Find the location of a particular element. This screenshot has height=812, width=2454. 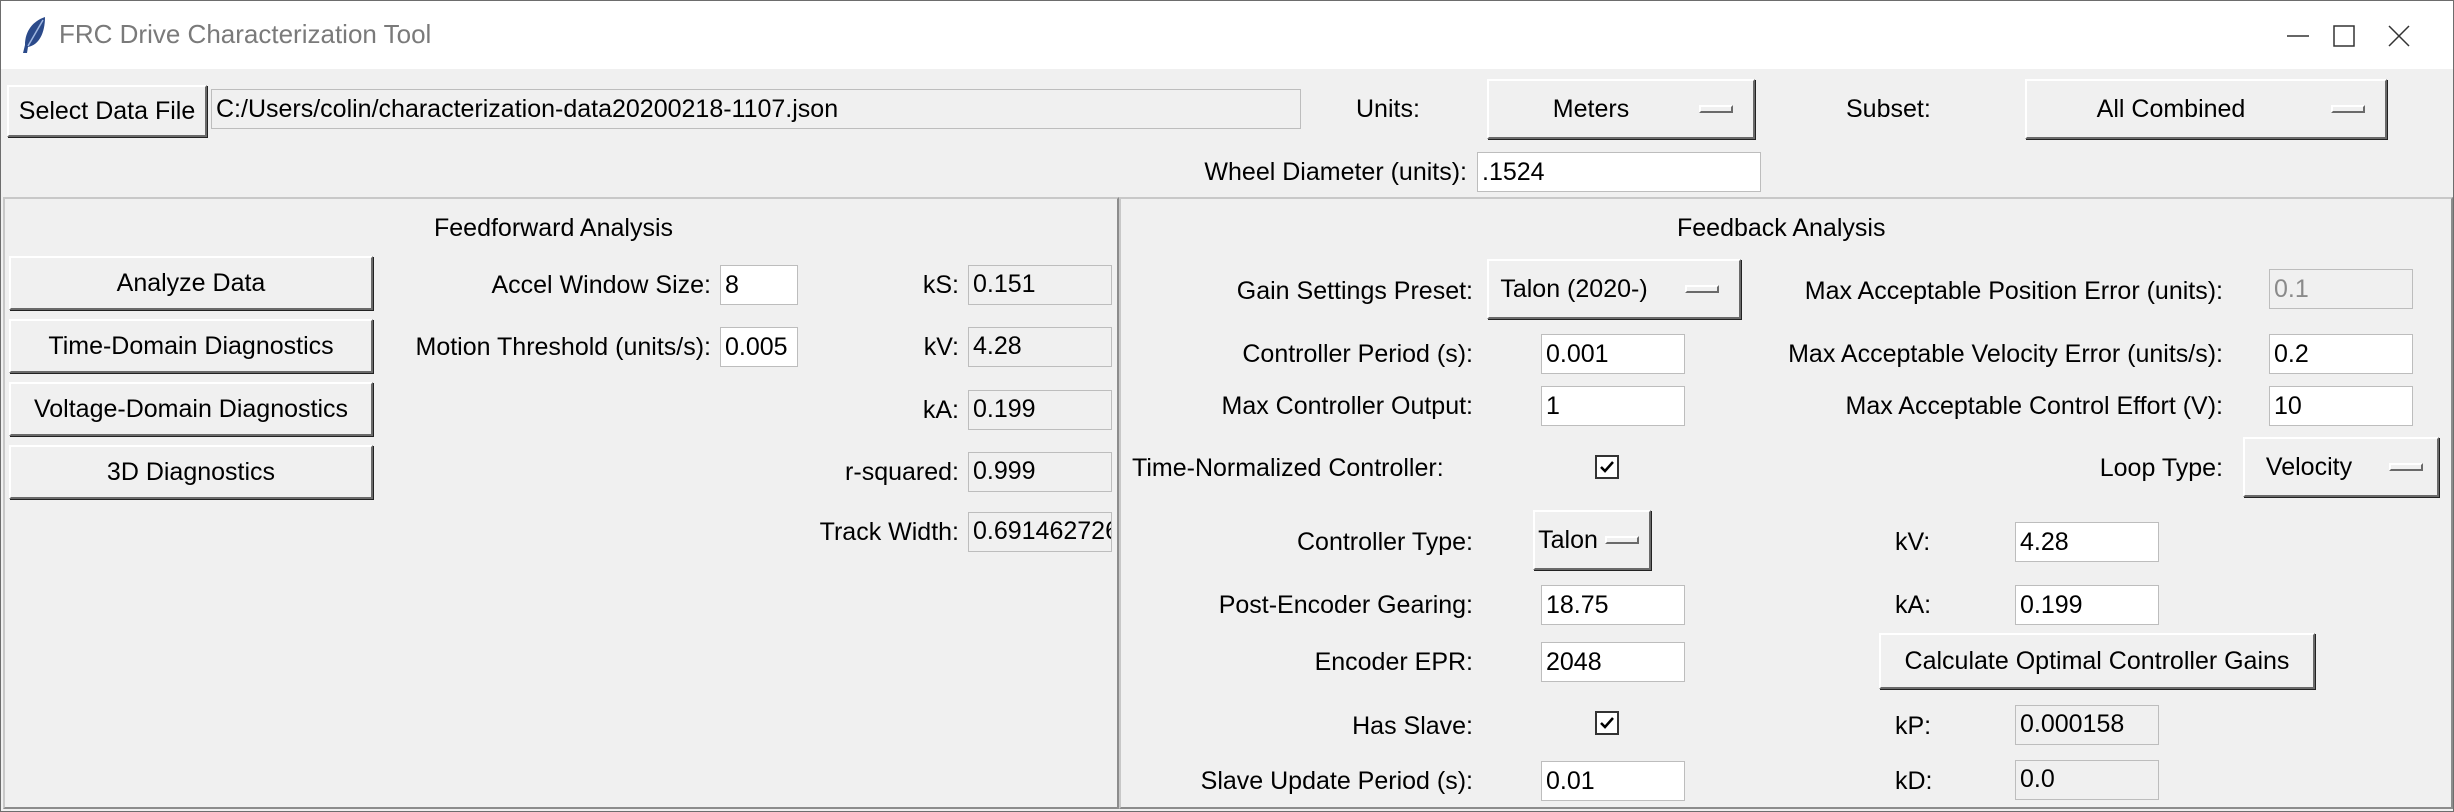

accel-window-label: Accel Window Size: is located at coordinates (601, 285).